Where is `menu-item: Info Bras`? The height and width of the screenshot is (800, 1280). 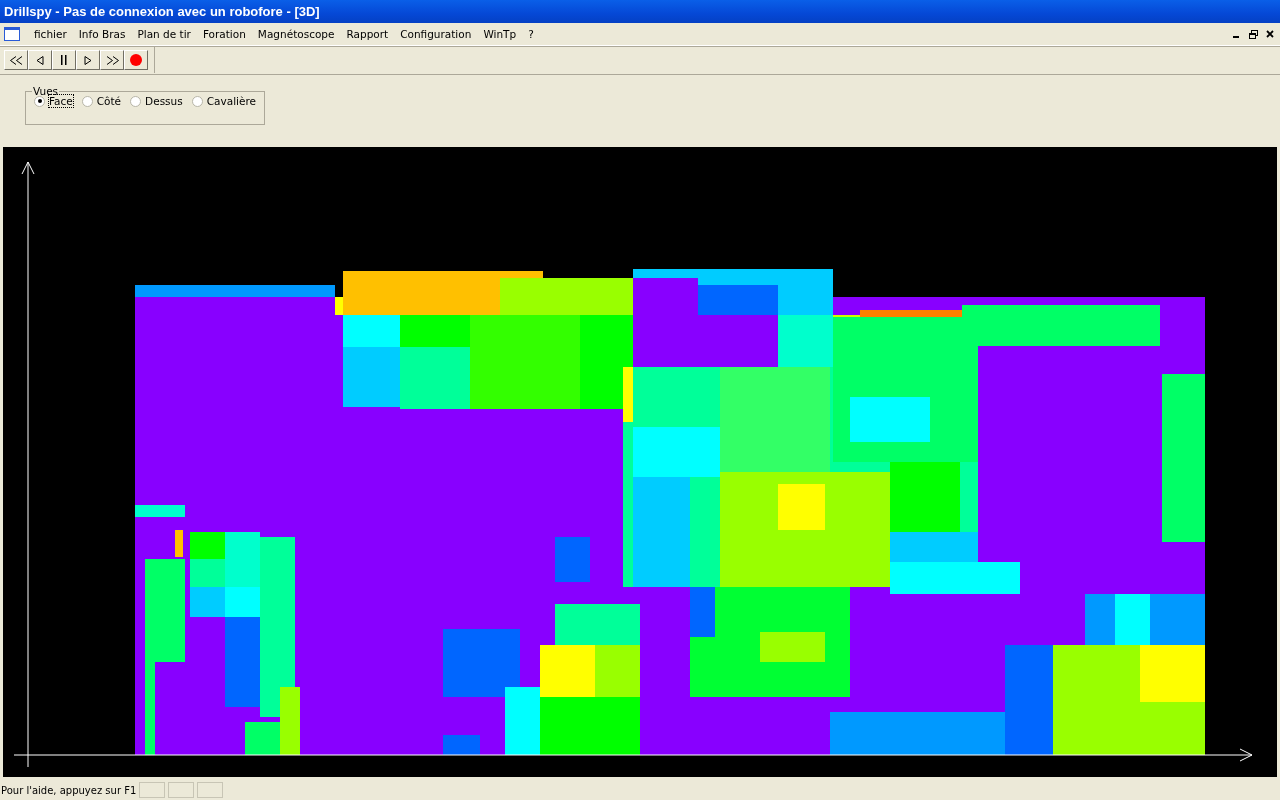 menu-item: Info Bras is located at coordinates (102, 34).